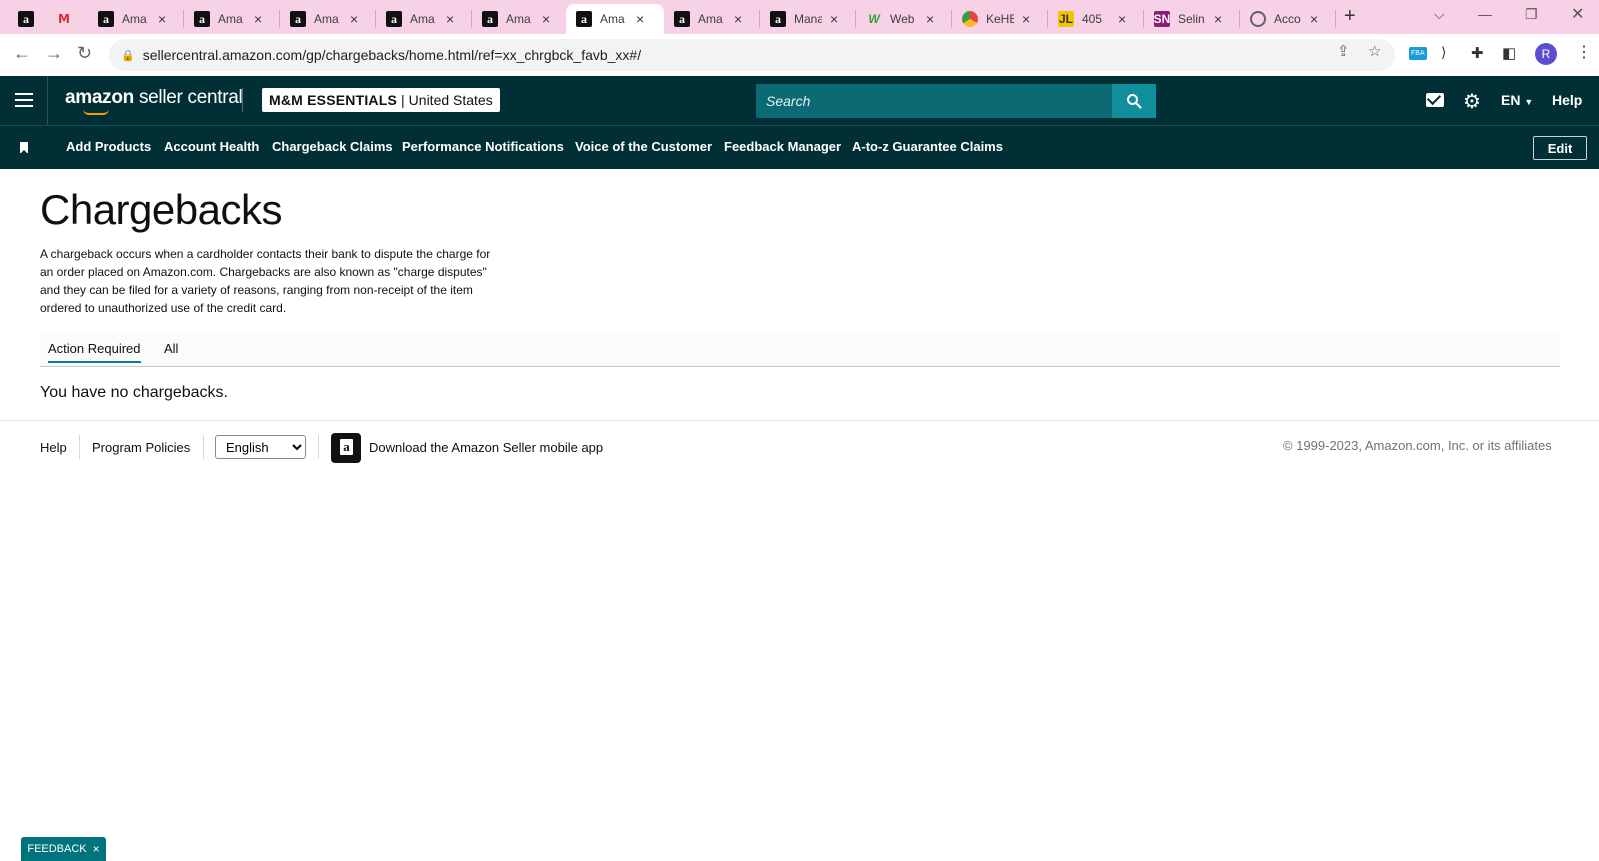 Image resolution: width=1599 pixels, height=861 pixels. Describe the element at coordinates (1546, 54) in the screenshot. I see `profile-avatar: R` at that location.